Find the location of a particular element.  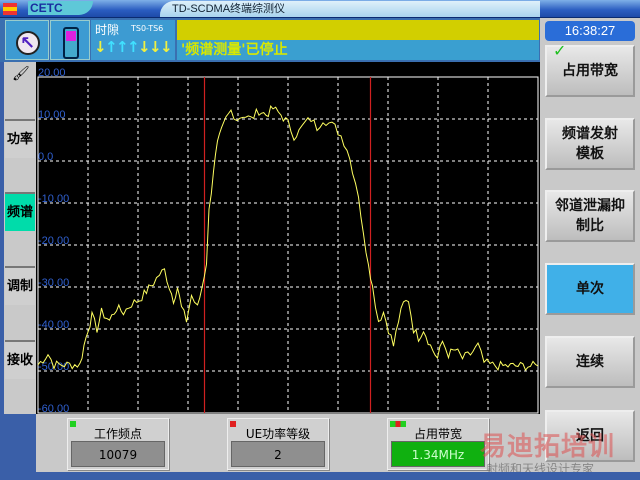

card-label: 工作频点 is located at coordinates (117, 434).